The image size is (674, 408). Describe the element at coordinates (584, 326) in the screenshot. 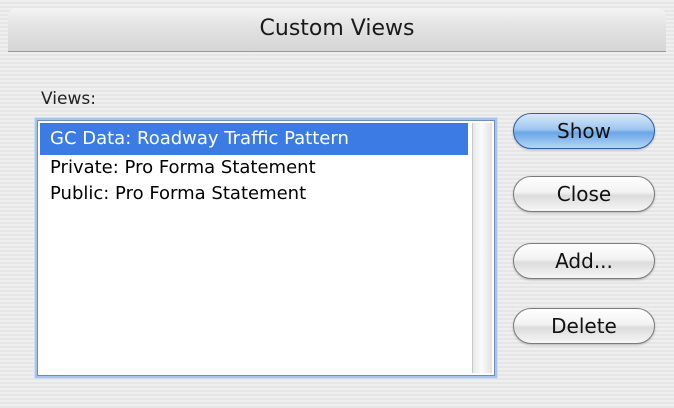

I see `delete-button: Delete` at that location.